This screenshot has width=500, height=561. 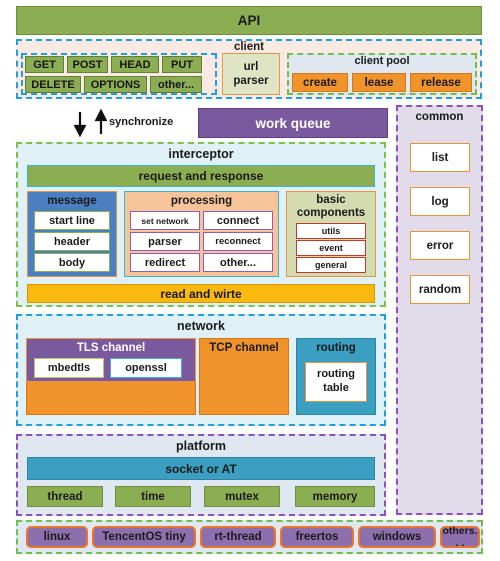 I want to click on synchronize-label: synchronize, so click(x=141, y=122).